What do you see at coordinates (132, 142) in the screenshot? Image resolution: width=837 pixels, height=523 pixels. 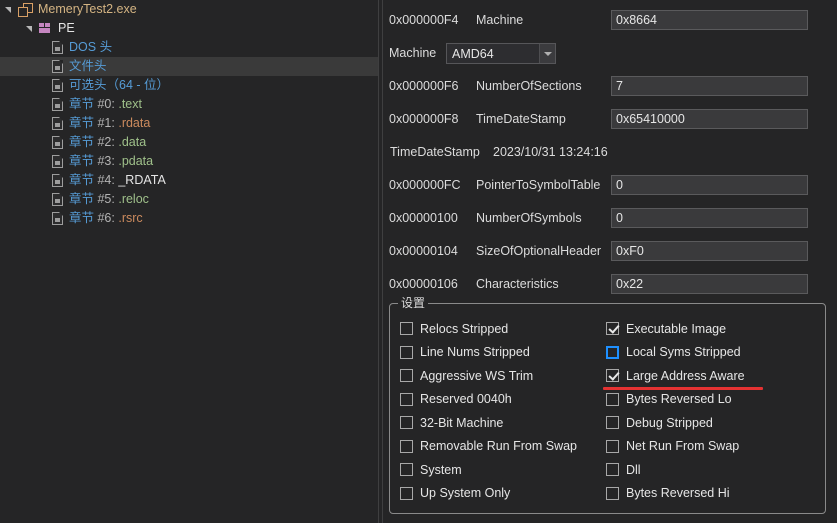 I see `tree-item-label-part: .data` at bounding box center [132, 142].